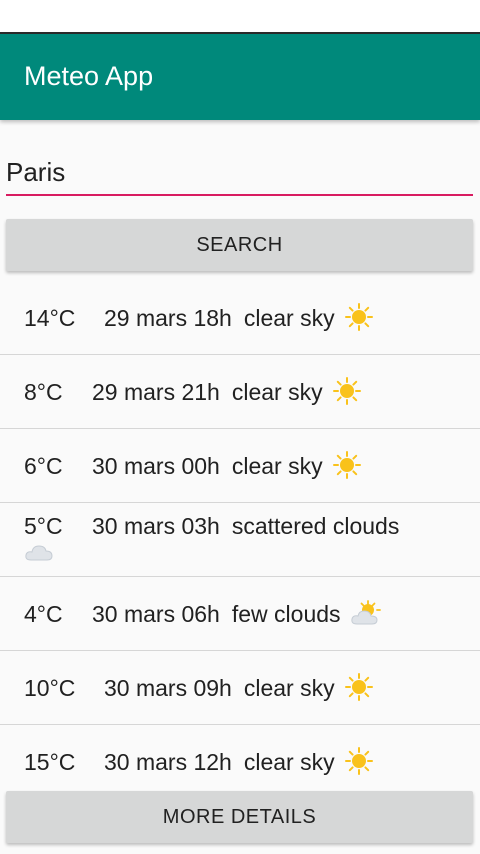 The image size is (480, 854). What do you see at coordinates (365, 616) in the screenshot?
I see `sun-cloud-icon` at bounding box center [365, 616].